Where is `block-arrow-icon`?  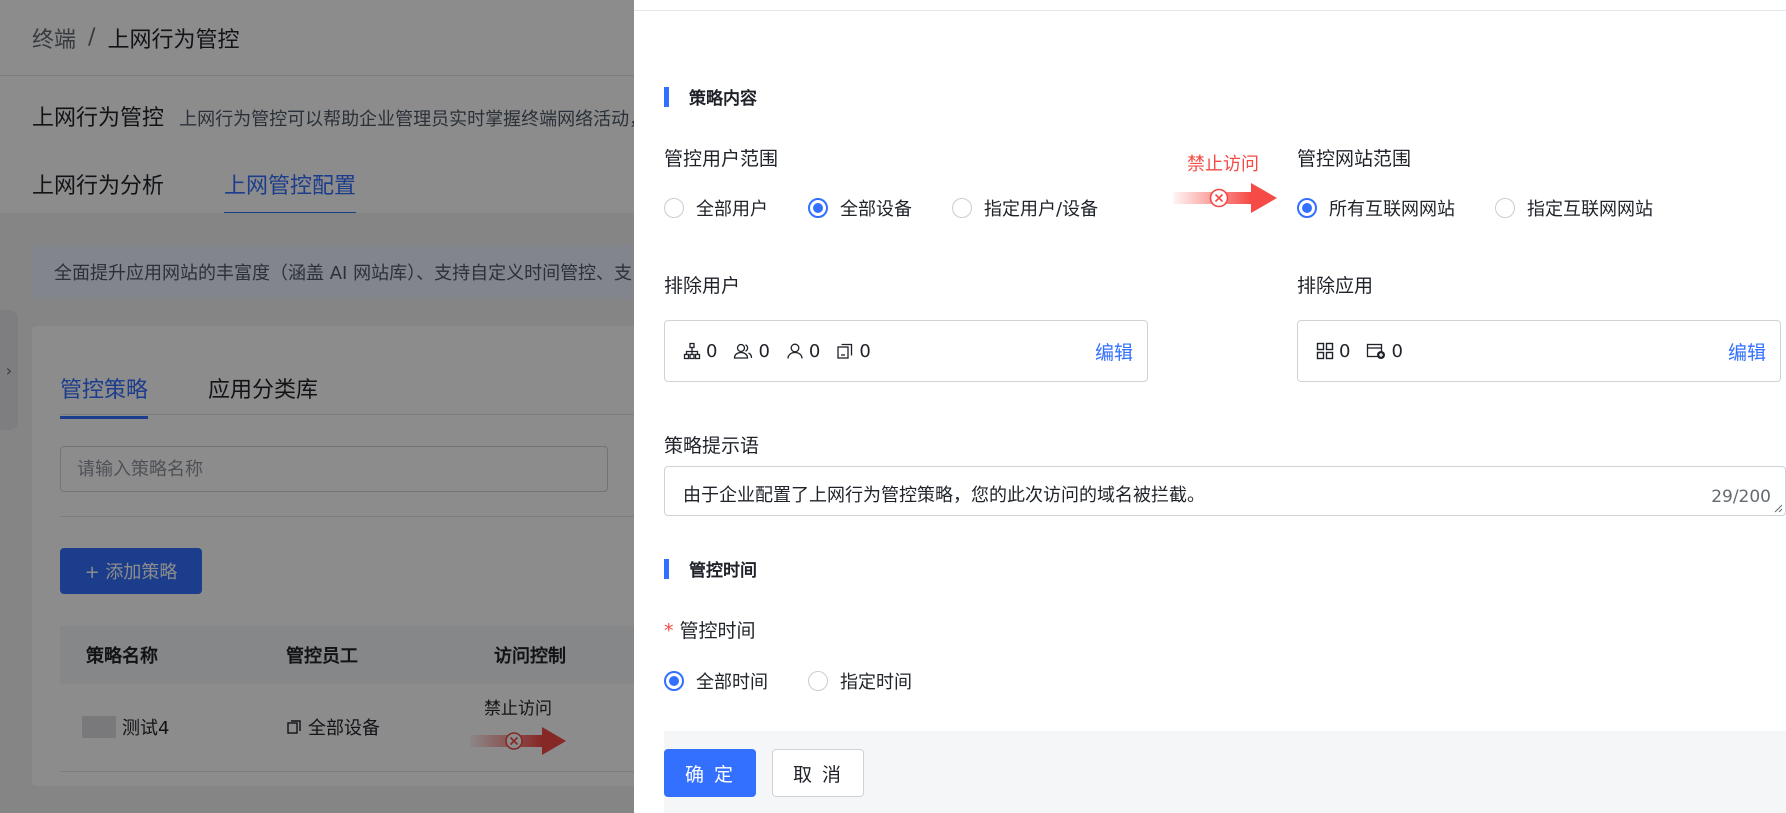
block-arrow-icon is located at coordinates (1225, 198).